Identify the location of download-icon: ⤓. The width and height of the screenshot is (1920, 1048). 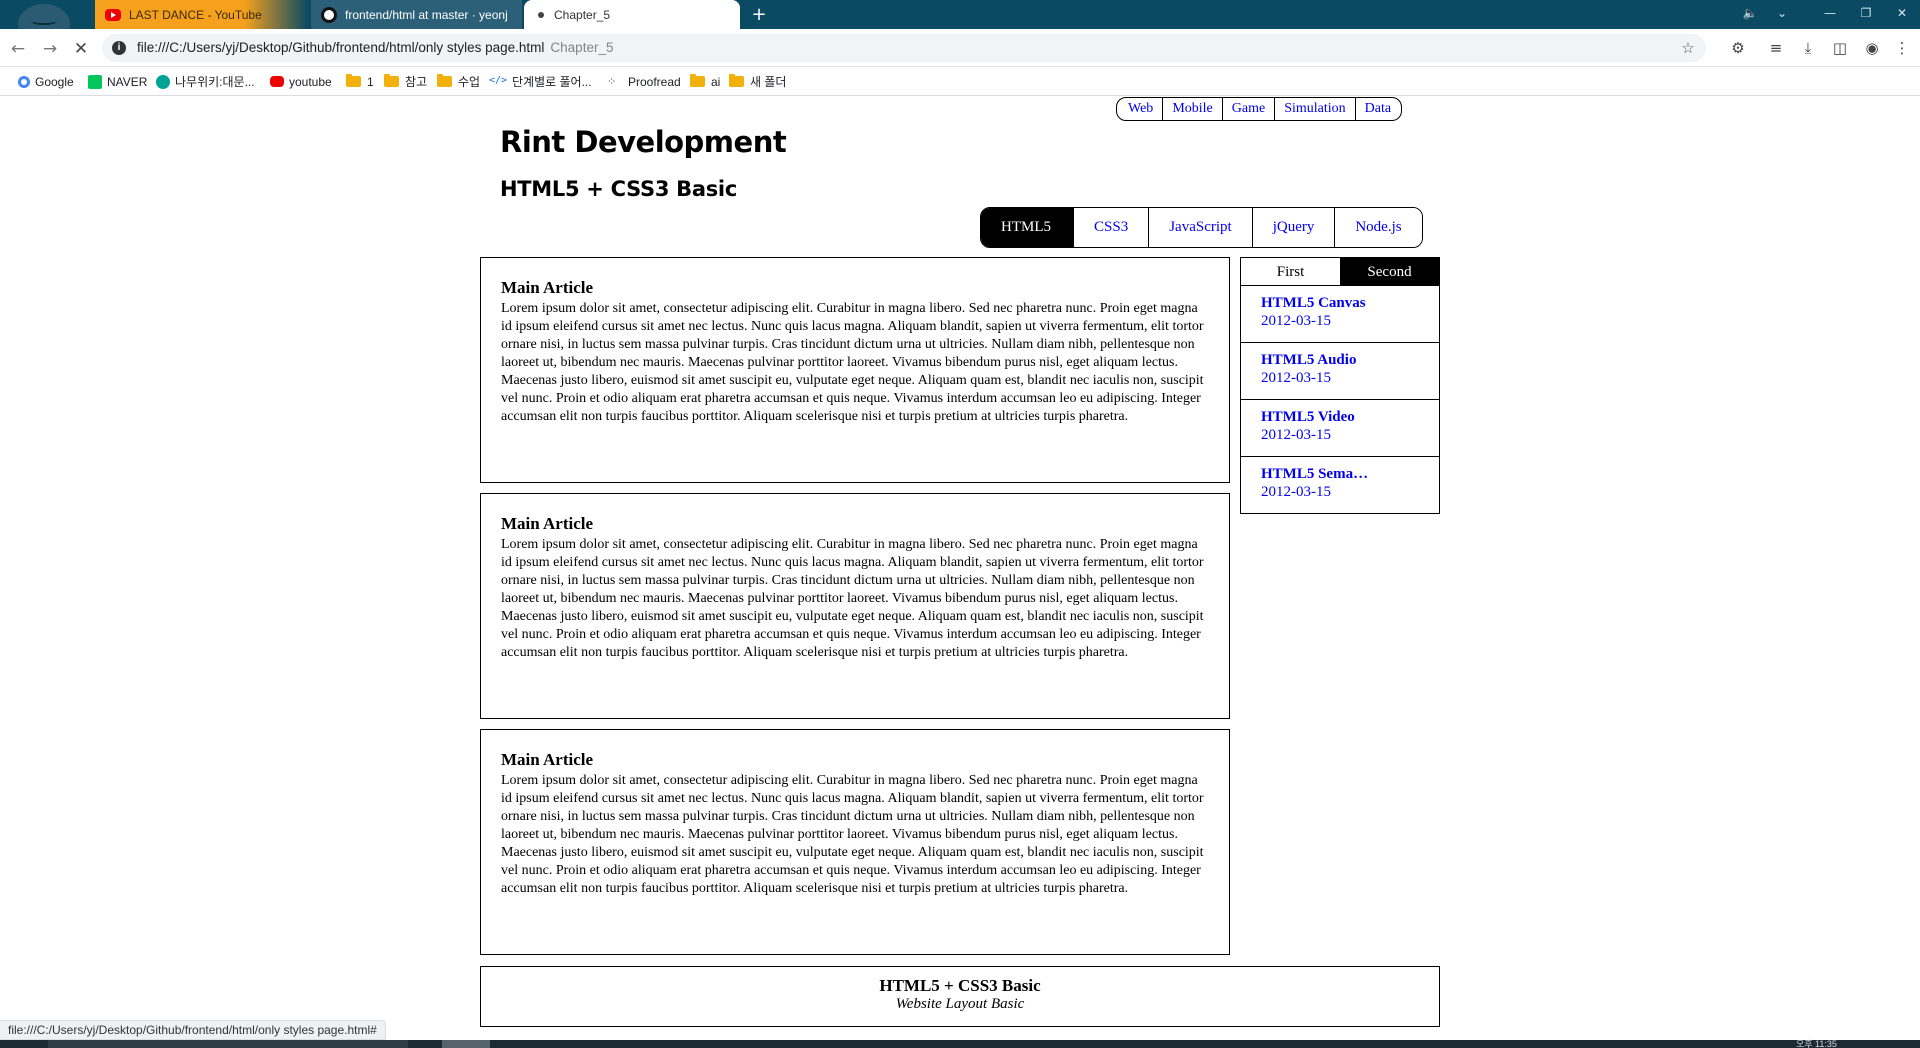
(1808, 48).